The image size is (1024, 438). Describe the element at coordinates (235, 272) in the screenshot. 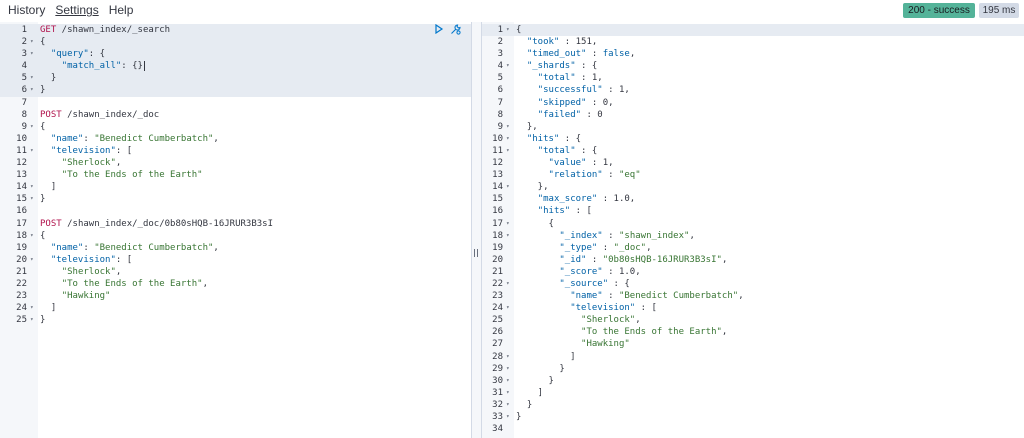

I see `request-line: 21 "Sherlock",` at that location.